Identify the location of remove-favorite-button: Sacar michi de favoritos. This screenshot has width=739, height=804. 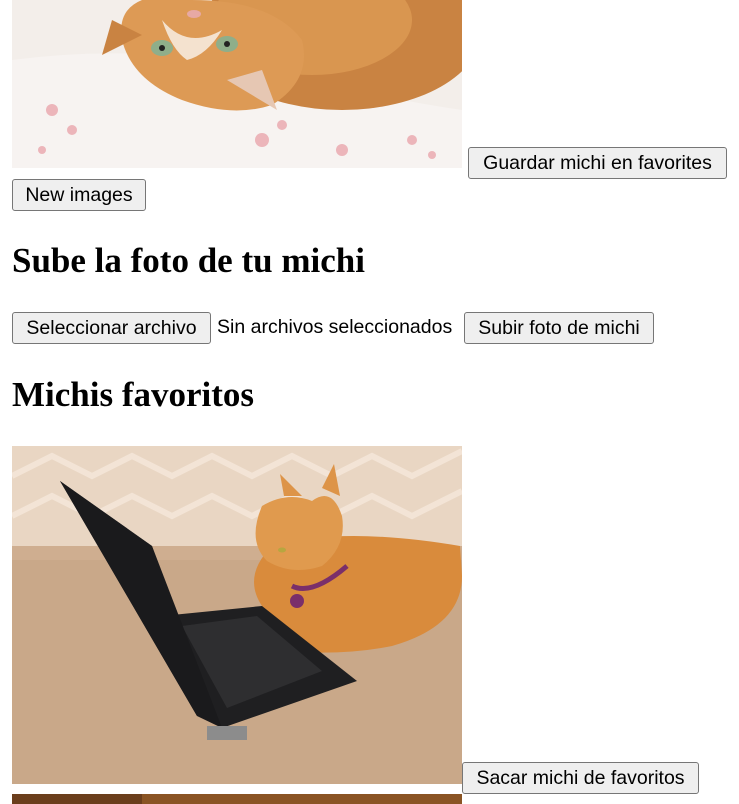
(580, 778).